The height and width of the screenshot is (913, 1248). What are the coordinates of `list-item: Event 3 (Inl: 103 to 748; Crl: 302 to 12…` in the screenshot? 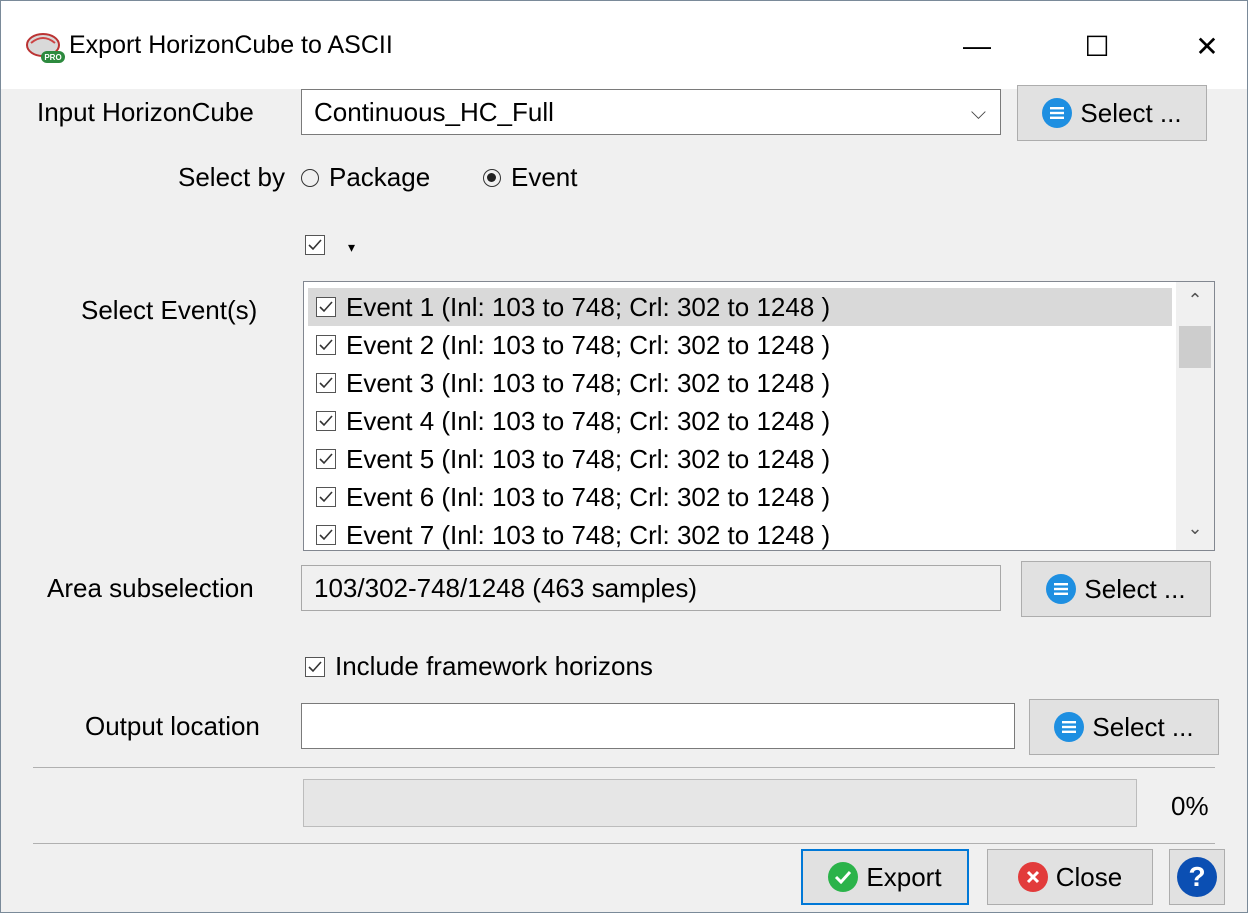 It's located at (740, 383).